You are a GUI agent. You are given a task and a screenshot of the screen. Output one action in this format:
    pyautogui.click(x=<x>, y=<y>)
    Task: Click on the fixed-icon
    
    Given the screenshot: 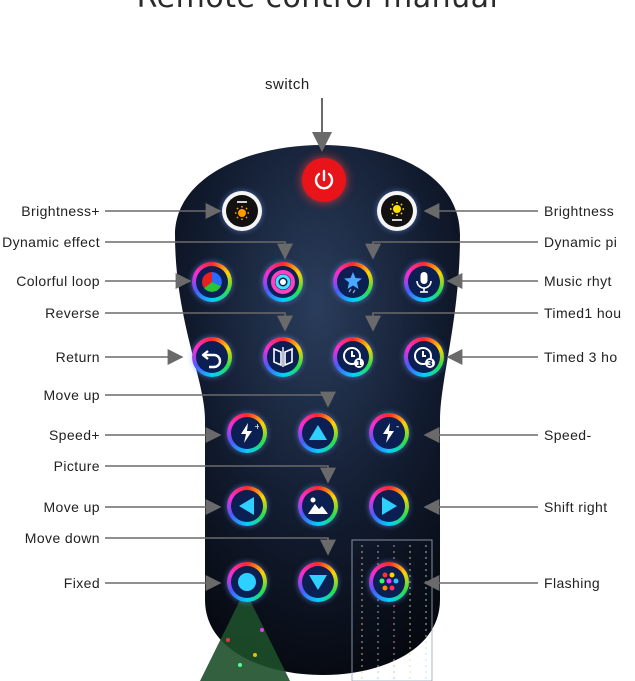 What is the action you would take?
    pyautogui.click(x=247, y=582)
    